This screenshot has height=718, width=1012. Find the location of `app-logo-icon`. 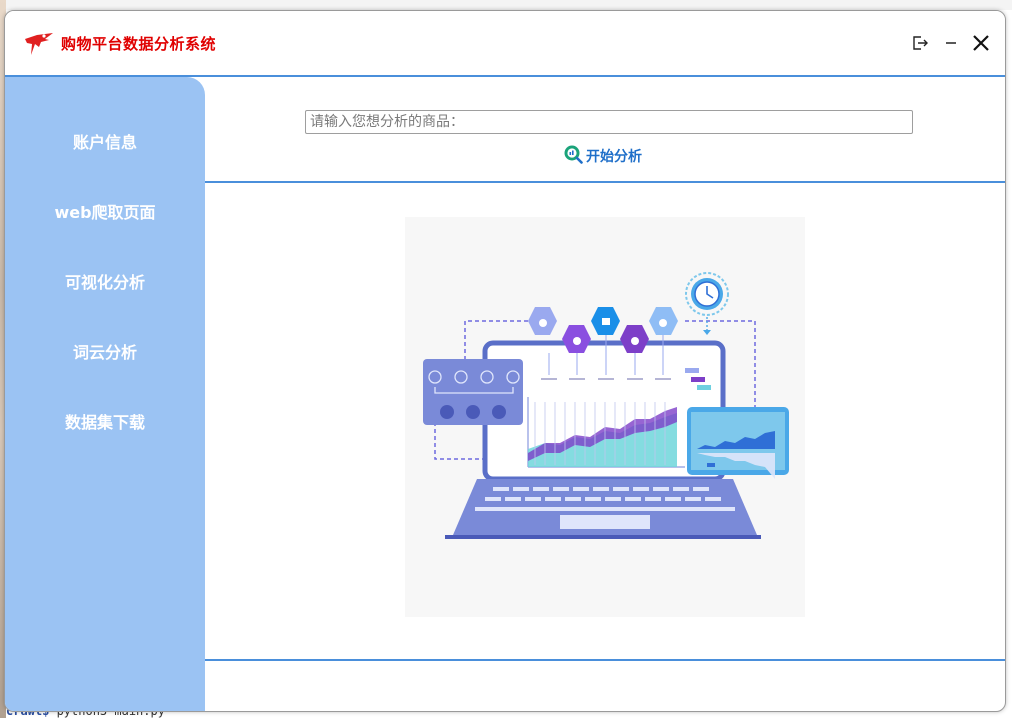

app-logo-icon is located at coordinates (39, 44).